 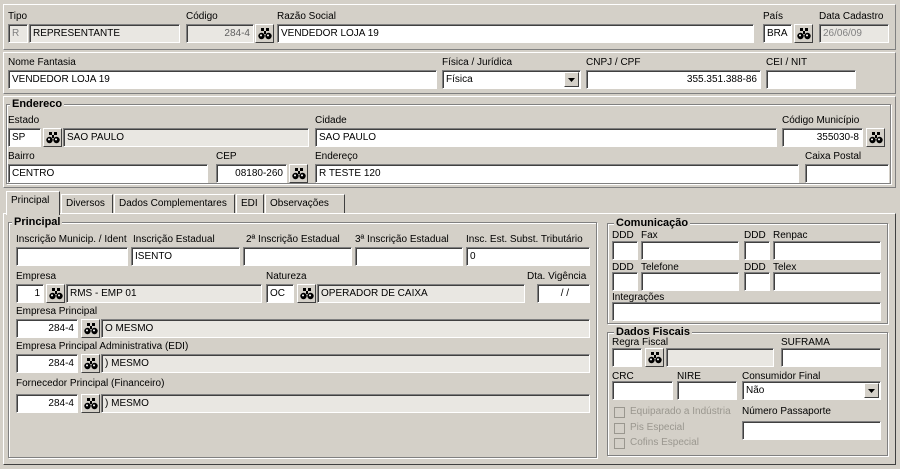 What do you see at coordinates (331, 120) in the screenshot?
I see `cidade-label: Cidade` at bounding box center [331, 120].